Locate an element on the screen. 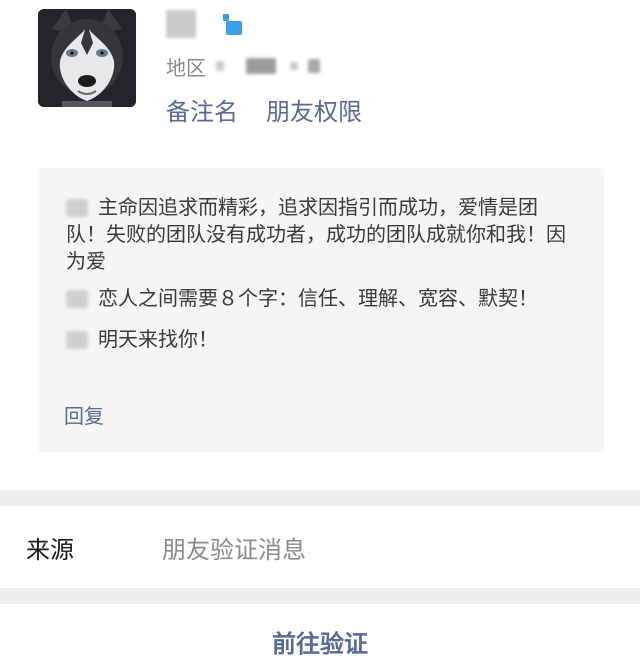 The image size is (640, 665). remark-name-link: 备注名 is located at coordinates (202, 109).